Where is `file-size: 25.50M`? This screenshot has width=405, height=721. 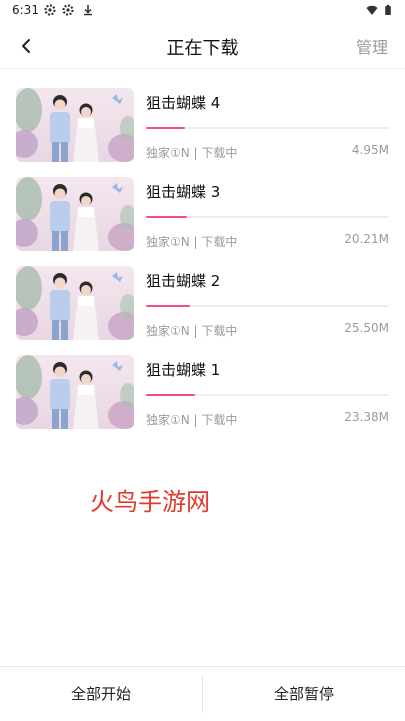 file-size: 25.50M is located at coordinates (366, 328).